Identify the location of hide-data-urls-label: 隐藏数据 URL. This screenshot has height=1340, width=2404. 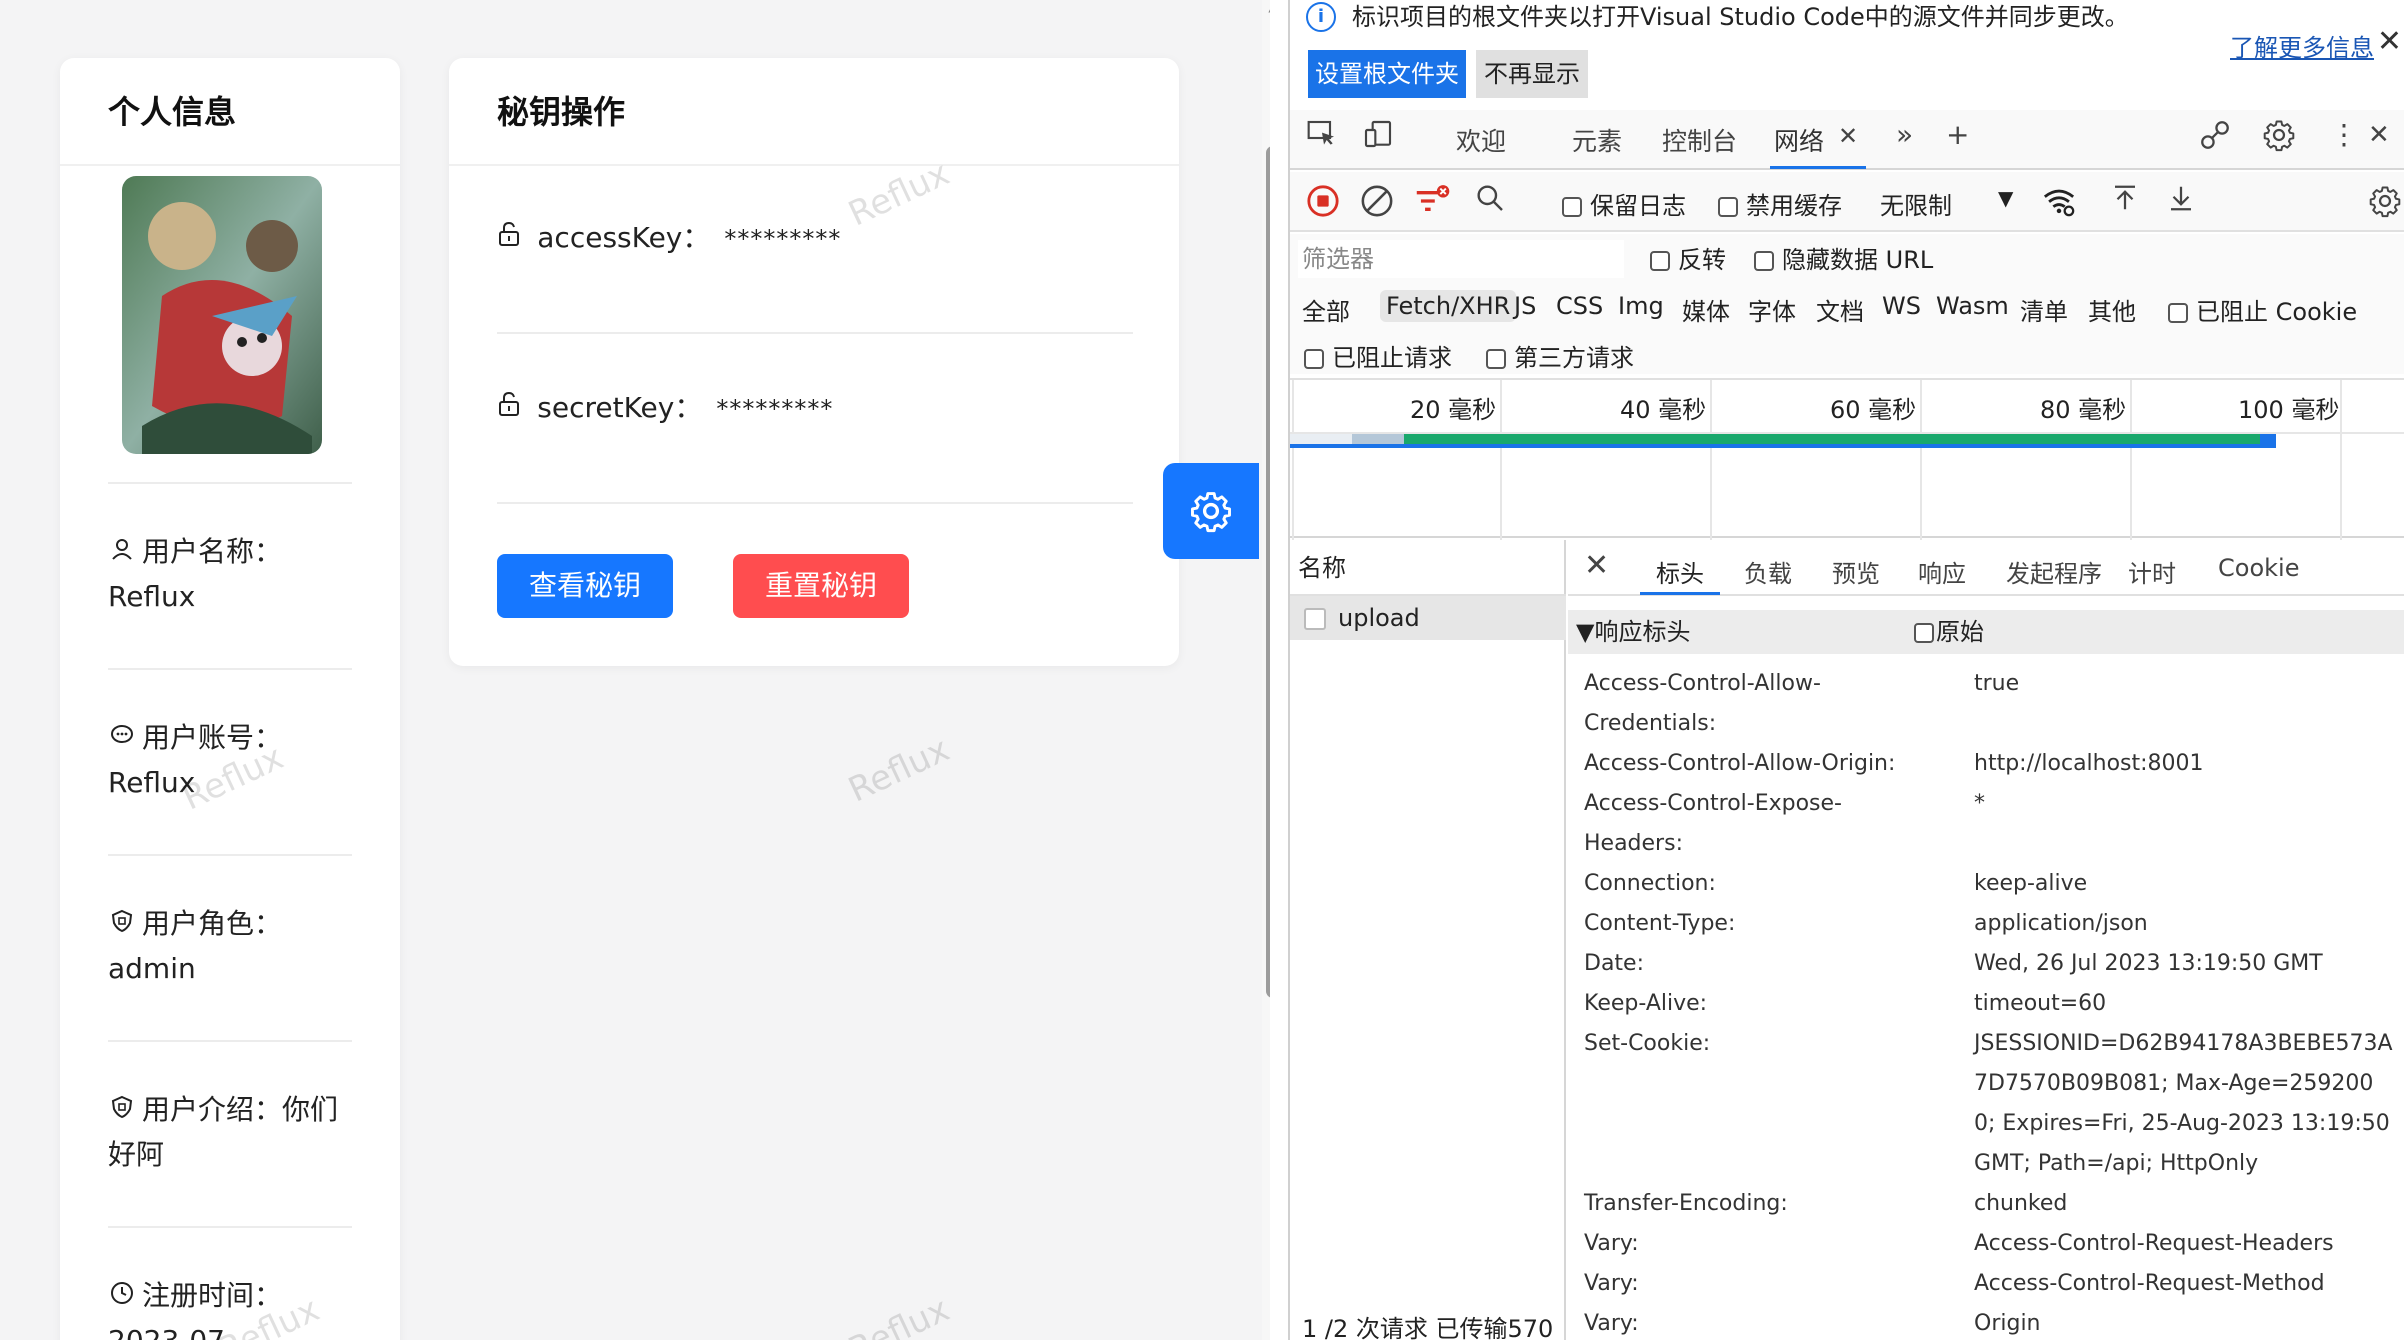
(1858, 260).